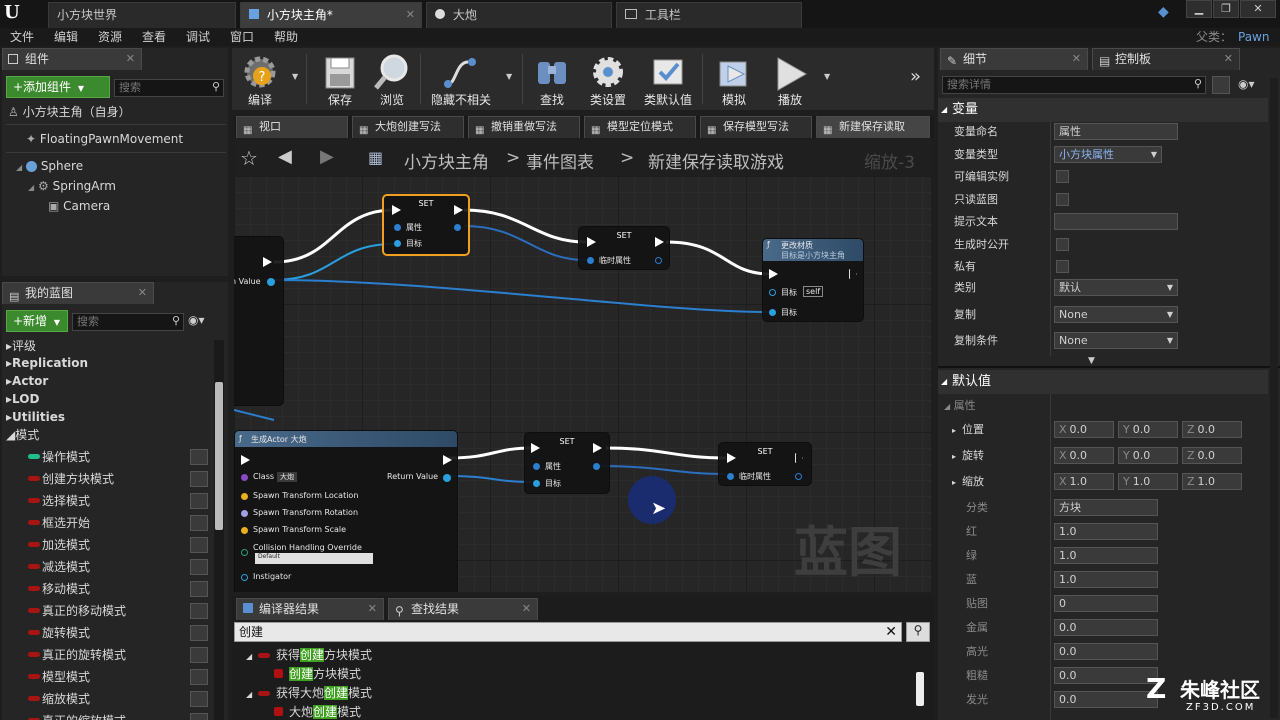  Describe the element at coordinates (292, 127) in the screenshot. I see `graph-tab-viewport: ▦ 视口` at that location.